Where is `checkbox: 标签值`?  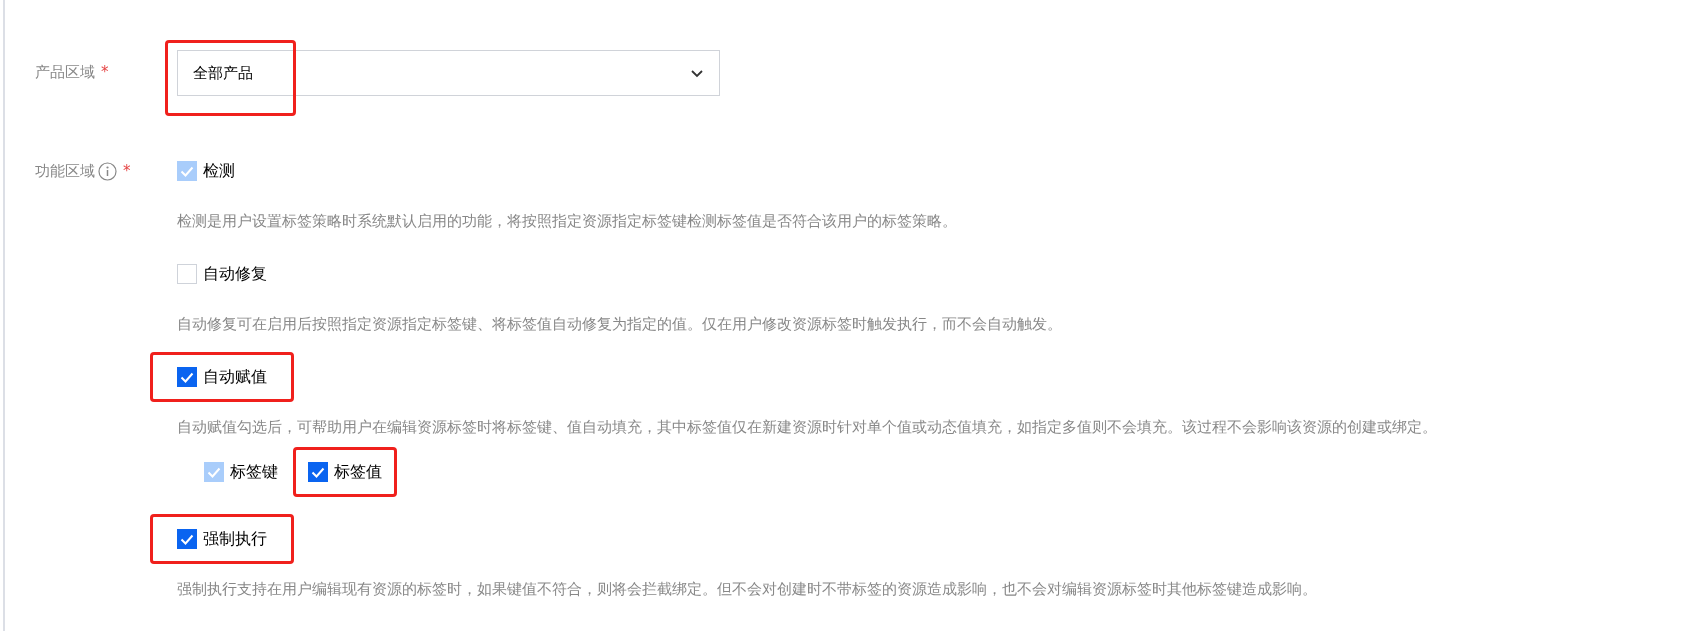
checkbox: 标签值 is located at coordinates (345, 472).